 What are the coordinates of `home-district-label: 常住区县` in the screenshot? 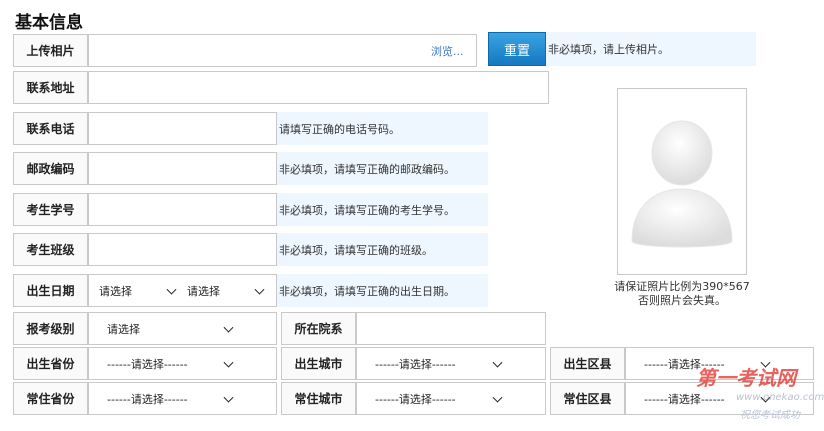 It's located at (587, 398).